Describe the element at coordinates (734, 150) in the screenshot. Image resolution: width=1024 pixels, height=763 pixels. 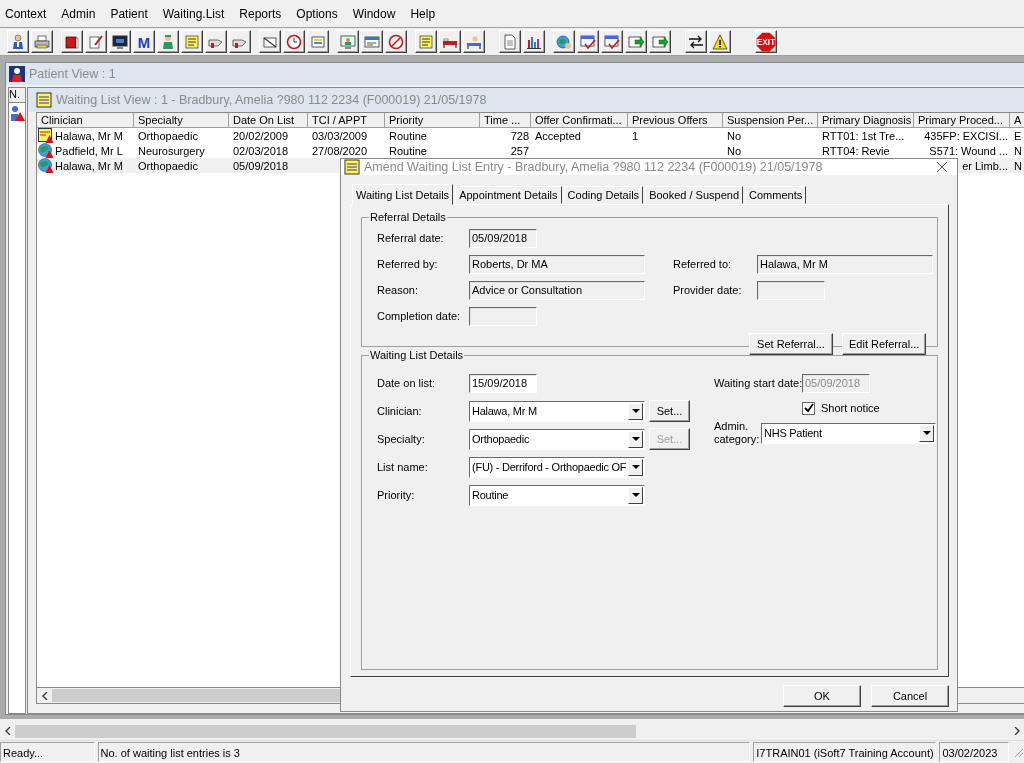
I see `table-cell: No` at that location.